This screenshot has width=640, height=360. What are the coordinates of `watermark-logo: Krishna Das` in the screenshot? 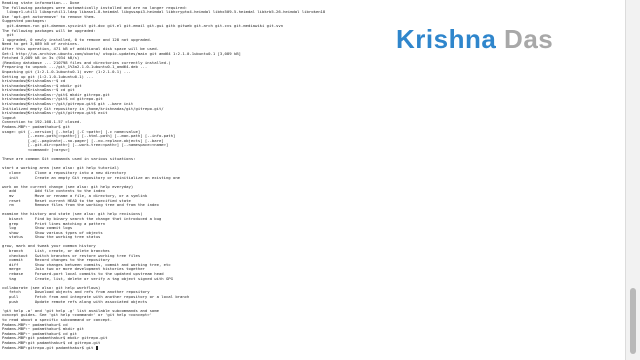 It's located at (474, 39).